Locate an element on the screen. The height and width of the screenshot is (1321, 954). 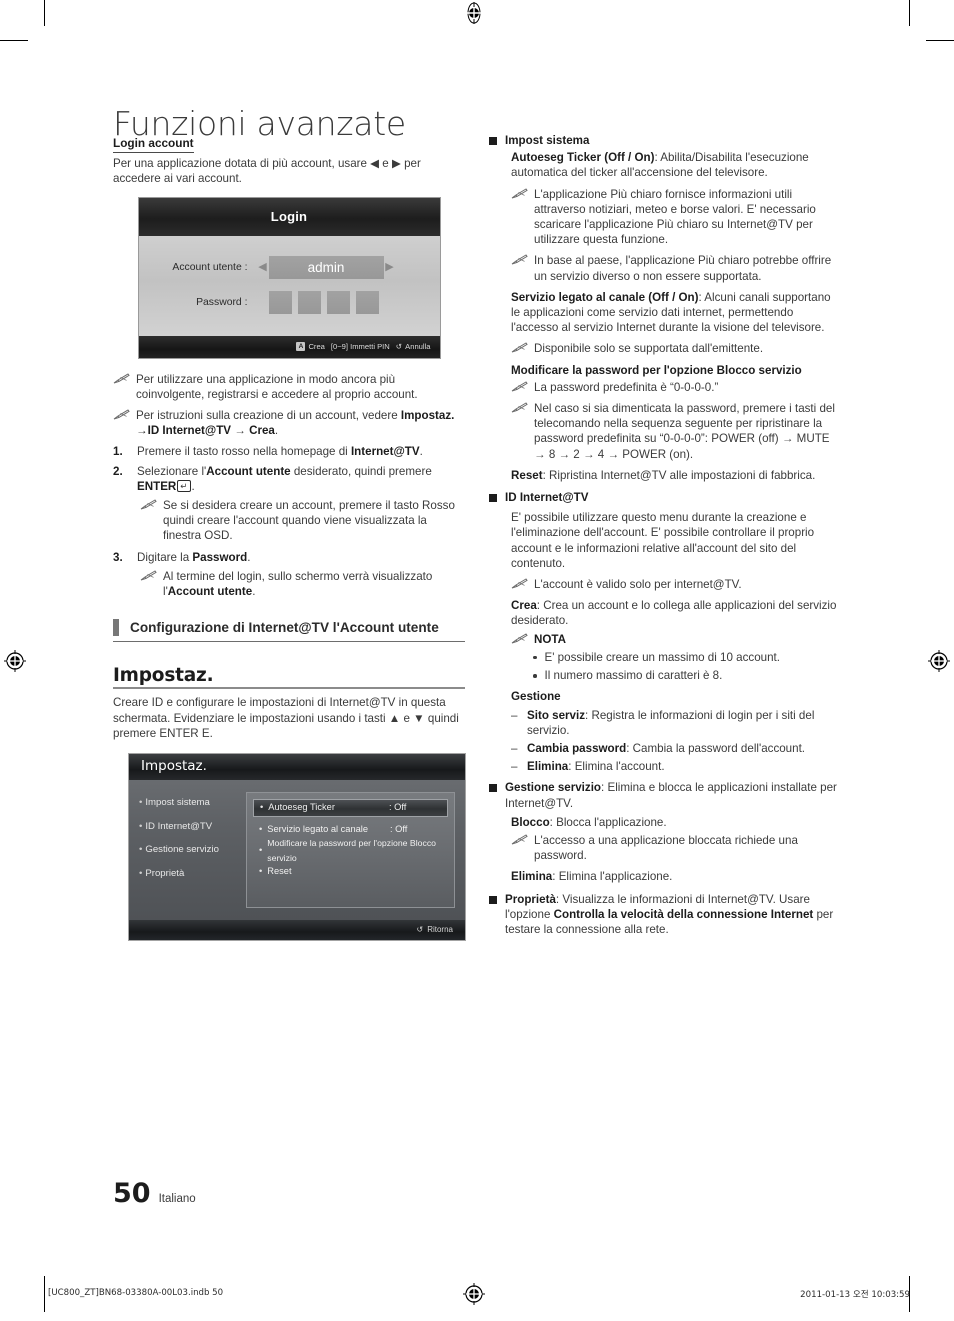
page-number: 50 is located at coordinates (132, 1193).